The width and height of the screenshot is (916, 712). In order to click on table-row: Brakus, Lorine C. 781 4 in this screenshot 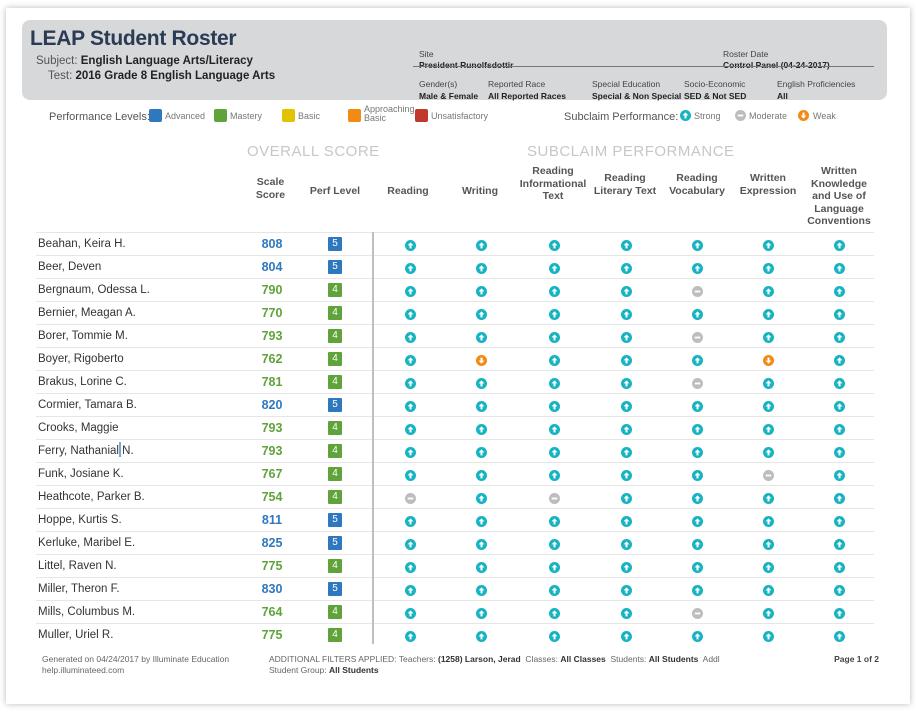, I will do `click(455, 381)`.